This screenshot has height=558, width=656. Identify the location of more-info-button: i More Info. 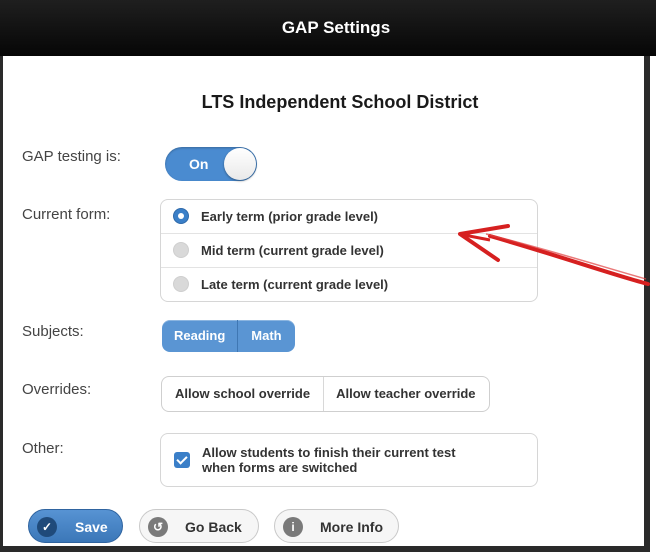
(336, 526).